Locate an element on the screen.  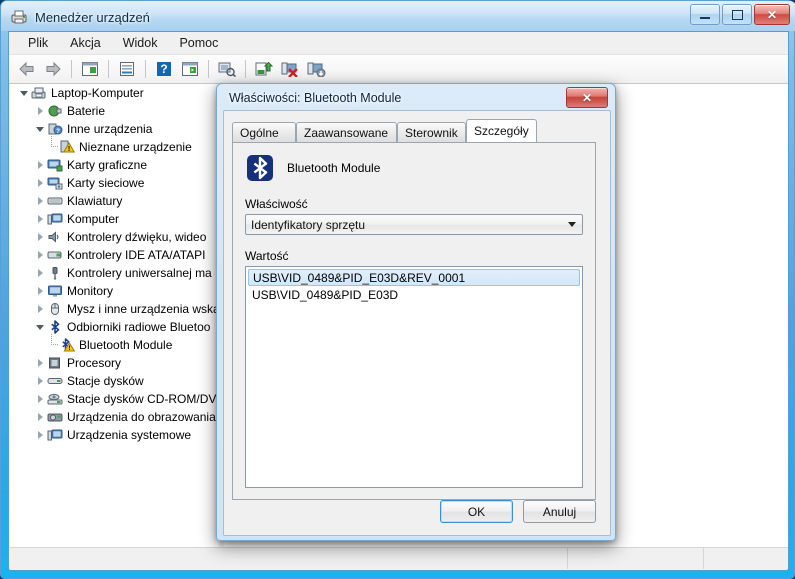
tree-item-label: Karty graficzne is located at coordinates (107, 165).